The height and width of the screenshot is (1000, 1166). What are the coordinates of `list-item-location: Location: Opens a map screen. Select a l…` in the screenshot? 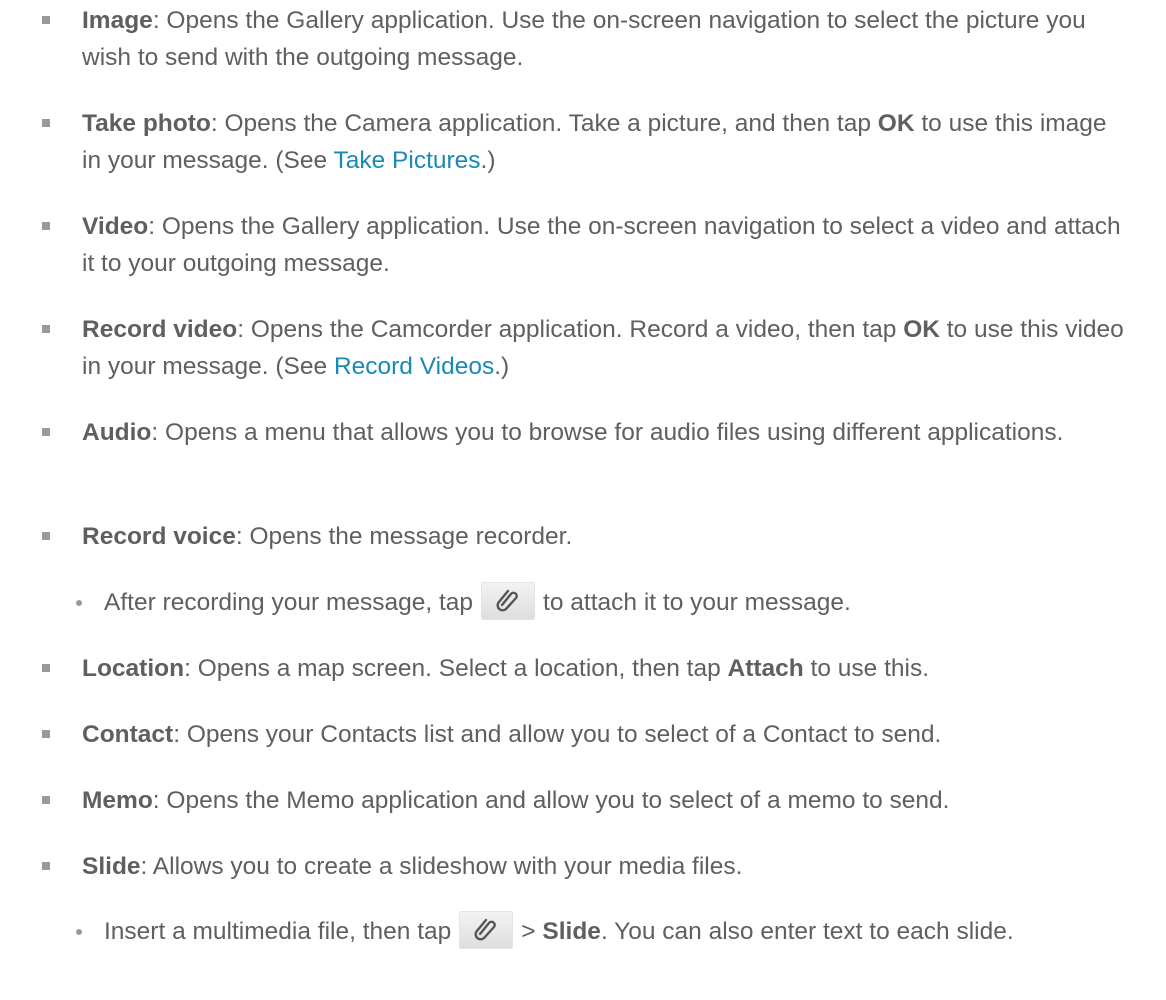 It's located at (563, 668).